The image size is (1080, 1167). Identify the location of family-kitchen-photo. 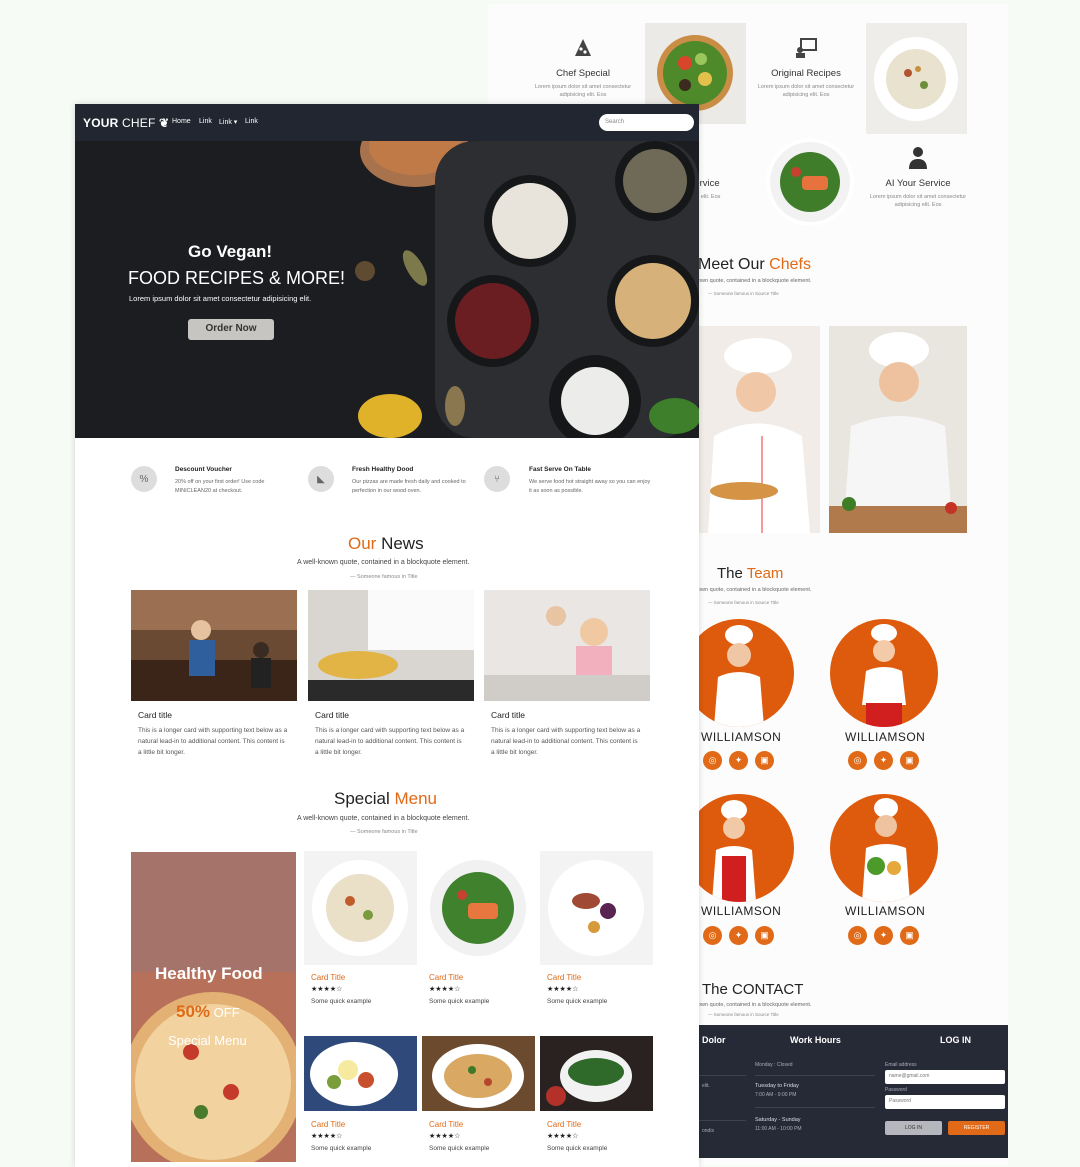
(567, 645).